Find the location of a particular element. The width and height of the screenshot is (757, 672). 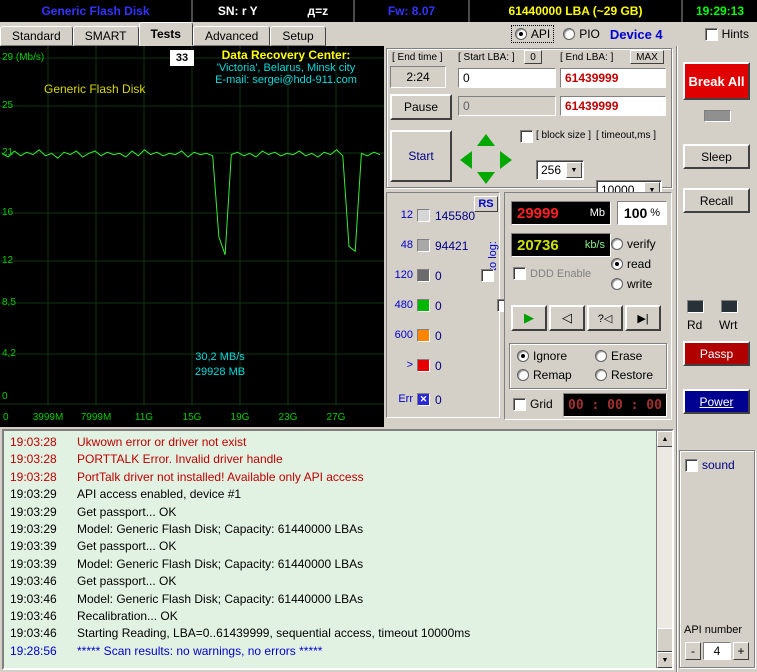

y-tick: 25 is located at coordinates (8, 105).